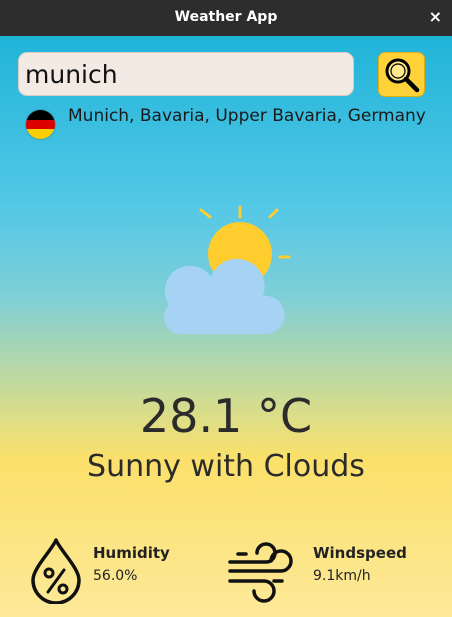 The image size is (452, 617). I want to click on window-title: Weather App, so click(226, 17).